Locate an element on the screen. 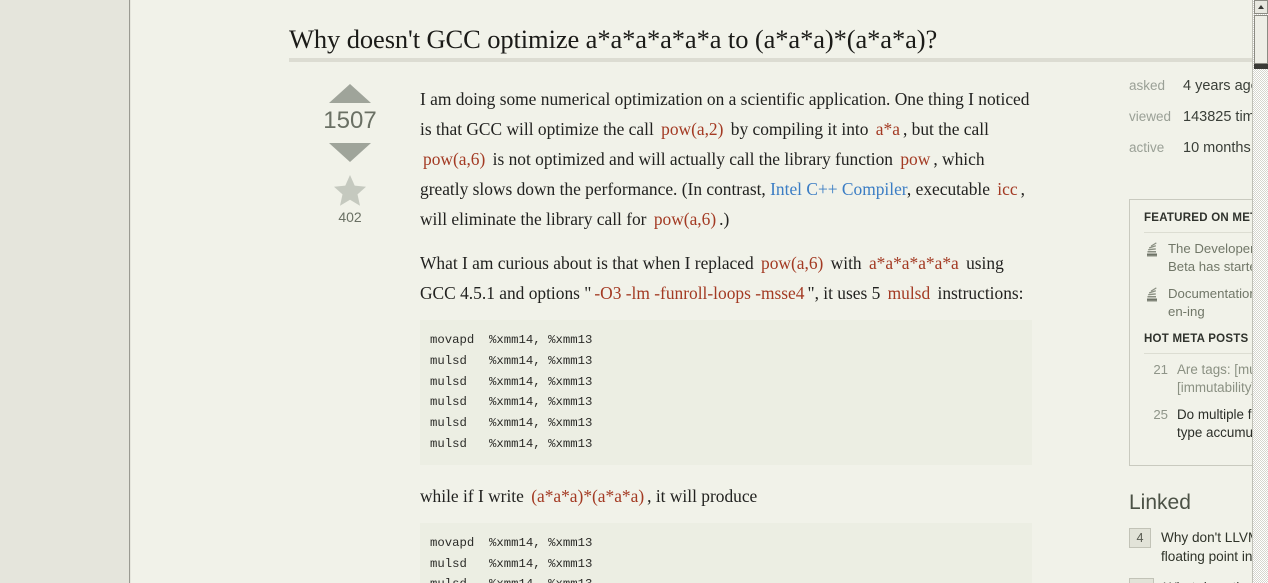 This screenshot has width=1268, height=583. p3-text-1: while if I write is located at coordinates (474, 495).